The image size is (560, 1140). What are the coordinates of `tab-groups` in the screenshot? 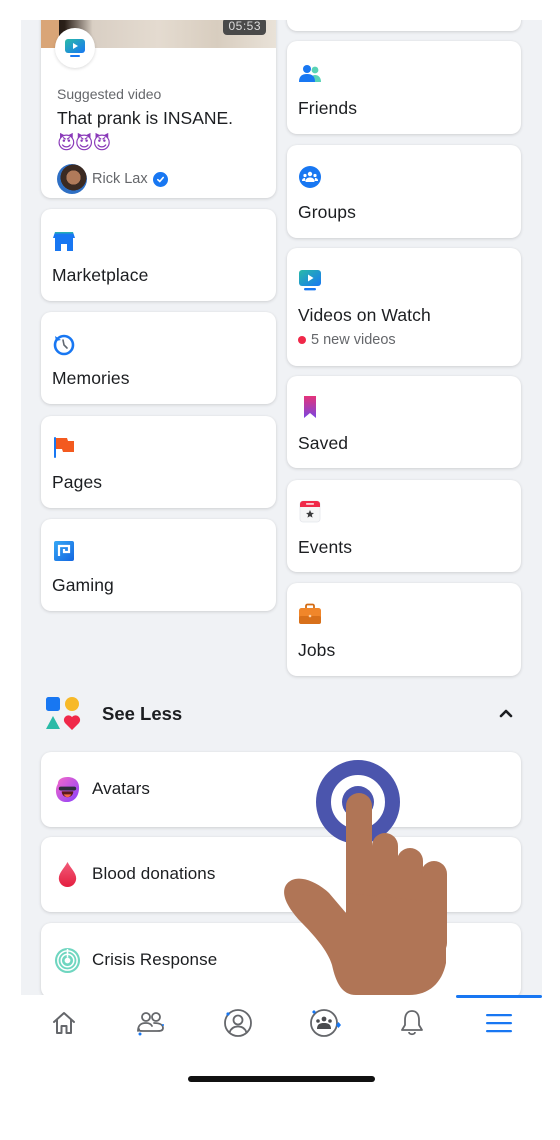 It's located at (325, 1023).